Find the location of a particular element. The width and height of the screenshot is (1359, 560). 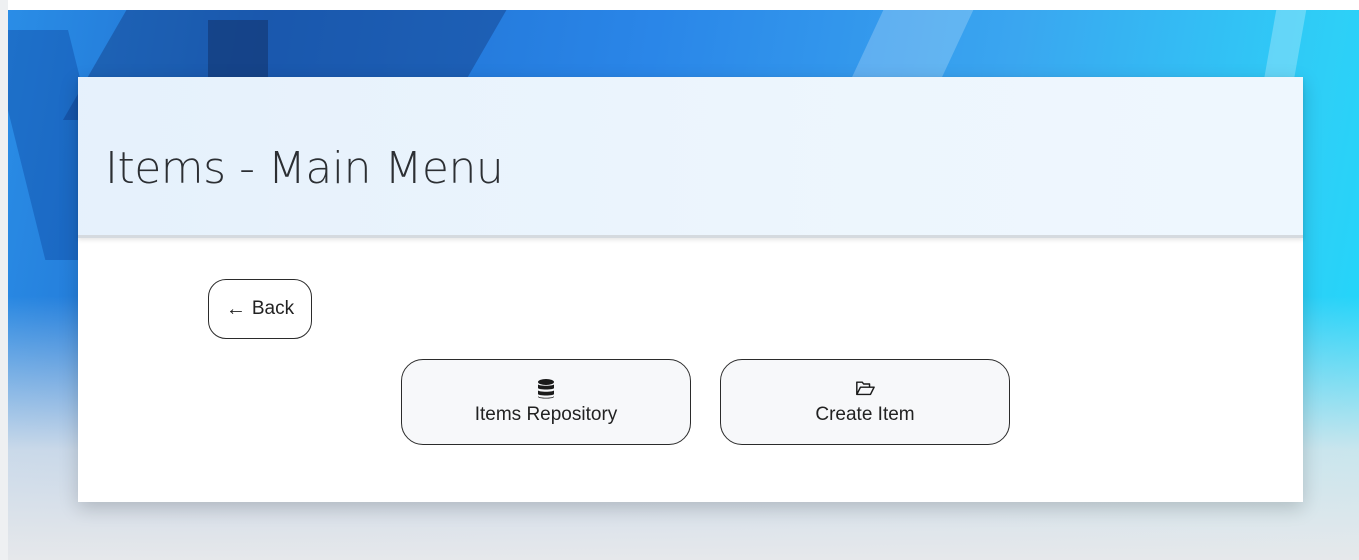

back-button: ← Back is located at coordinates (260, 309).